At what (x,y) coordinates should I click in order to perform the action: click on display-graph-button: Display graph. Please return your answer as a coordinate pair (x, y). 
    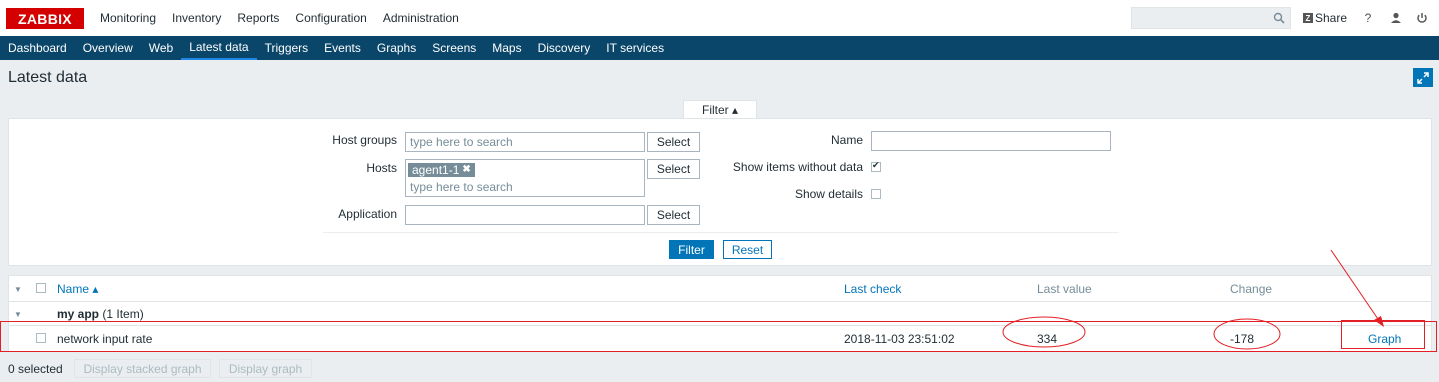
    Looking at the image, I should click on (265, 368).